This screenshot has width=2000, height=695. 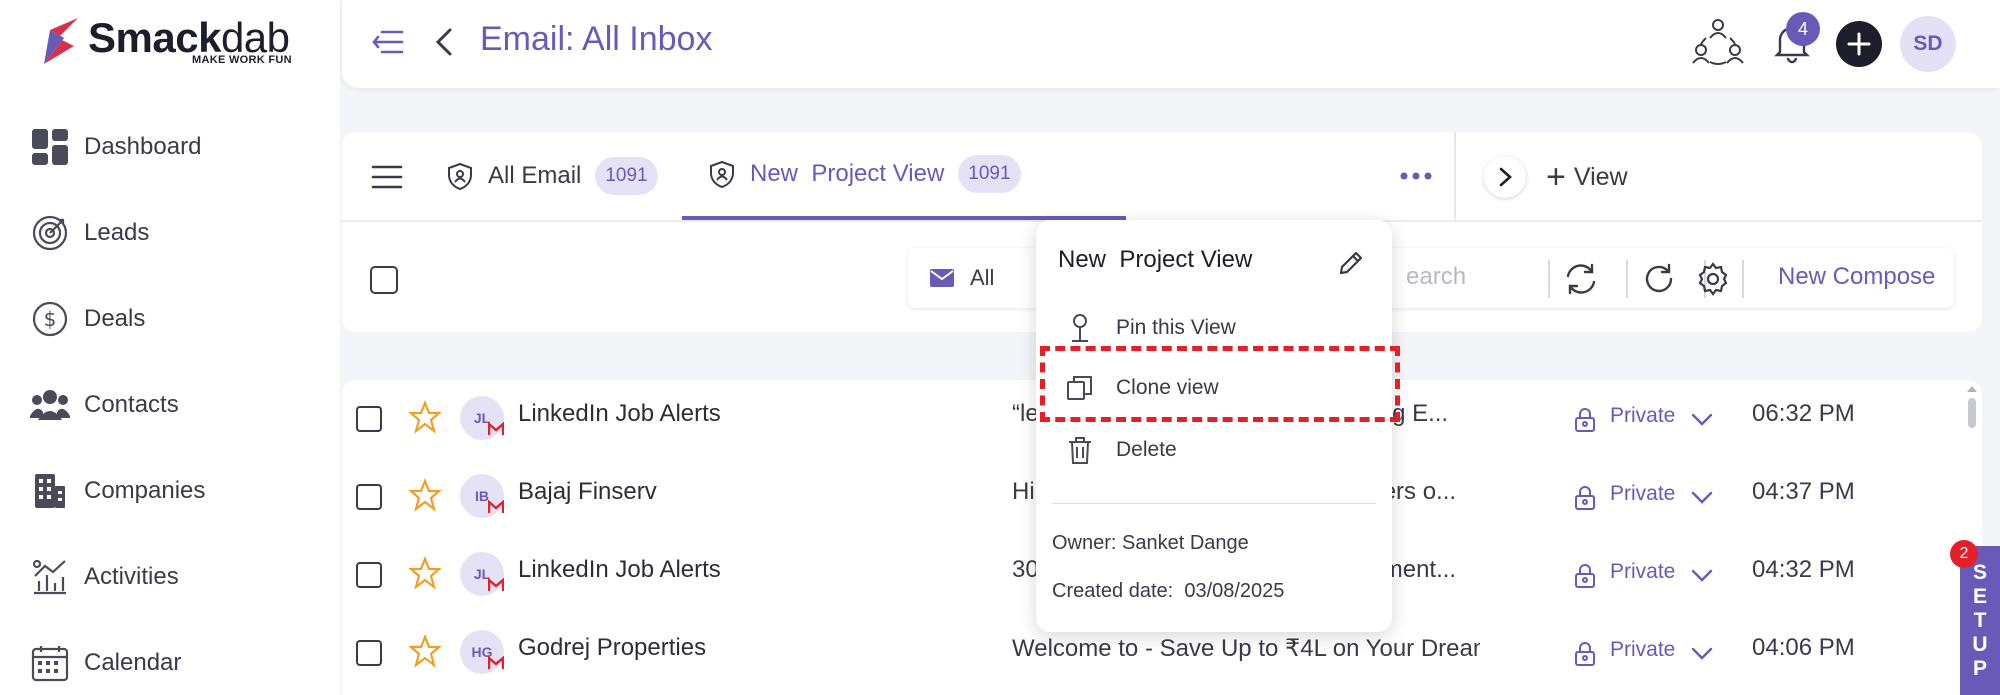 What do you see at coordinates (1220, 384) in the screenshot?
I see `clone-view-highlight-box` at bounding box center [1220, 384].